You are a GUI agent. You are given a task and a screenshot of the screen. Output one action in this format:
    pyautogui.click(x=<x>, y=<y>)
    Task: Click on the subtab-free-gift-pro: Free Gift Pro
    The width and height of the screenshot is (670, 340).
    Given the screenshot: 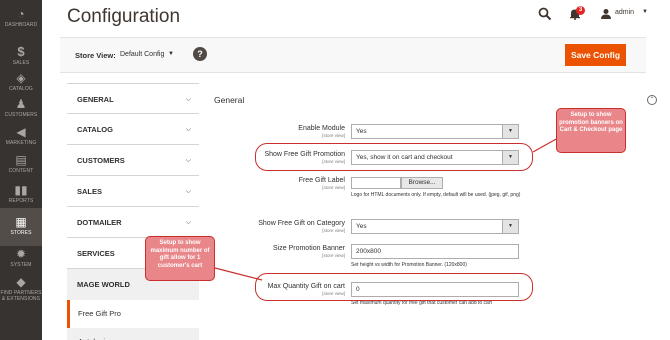 What is the action you would take?
    pyautogui.click(x=133, y=314)
    